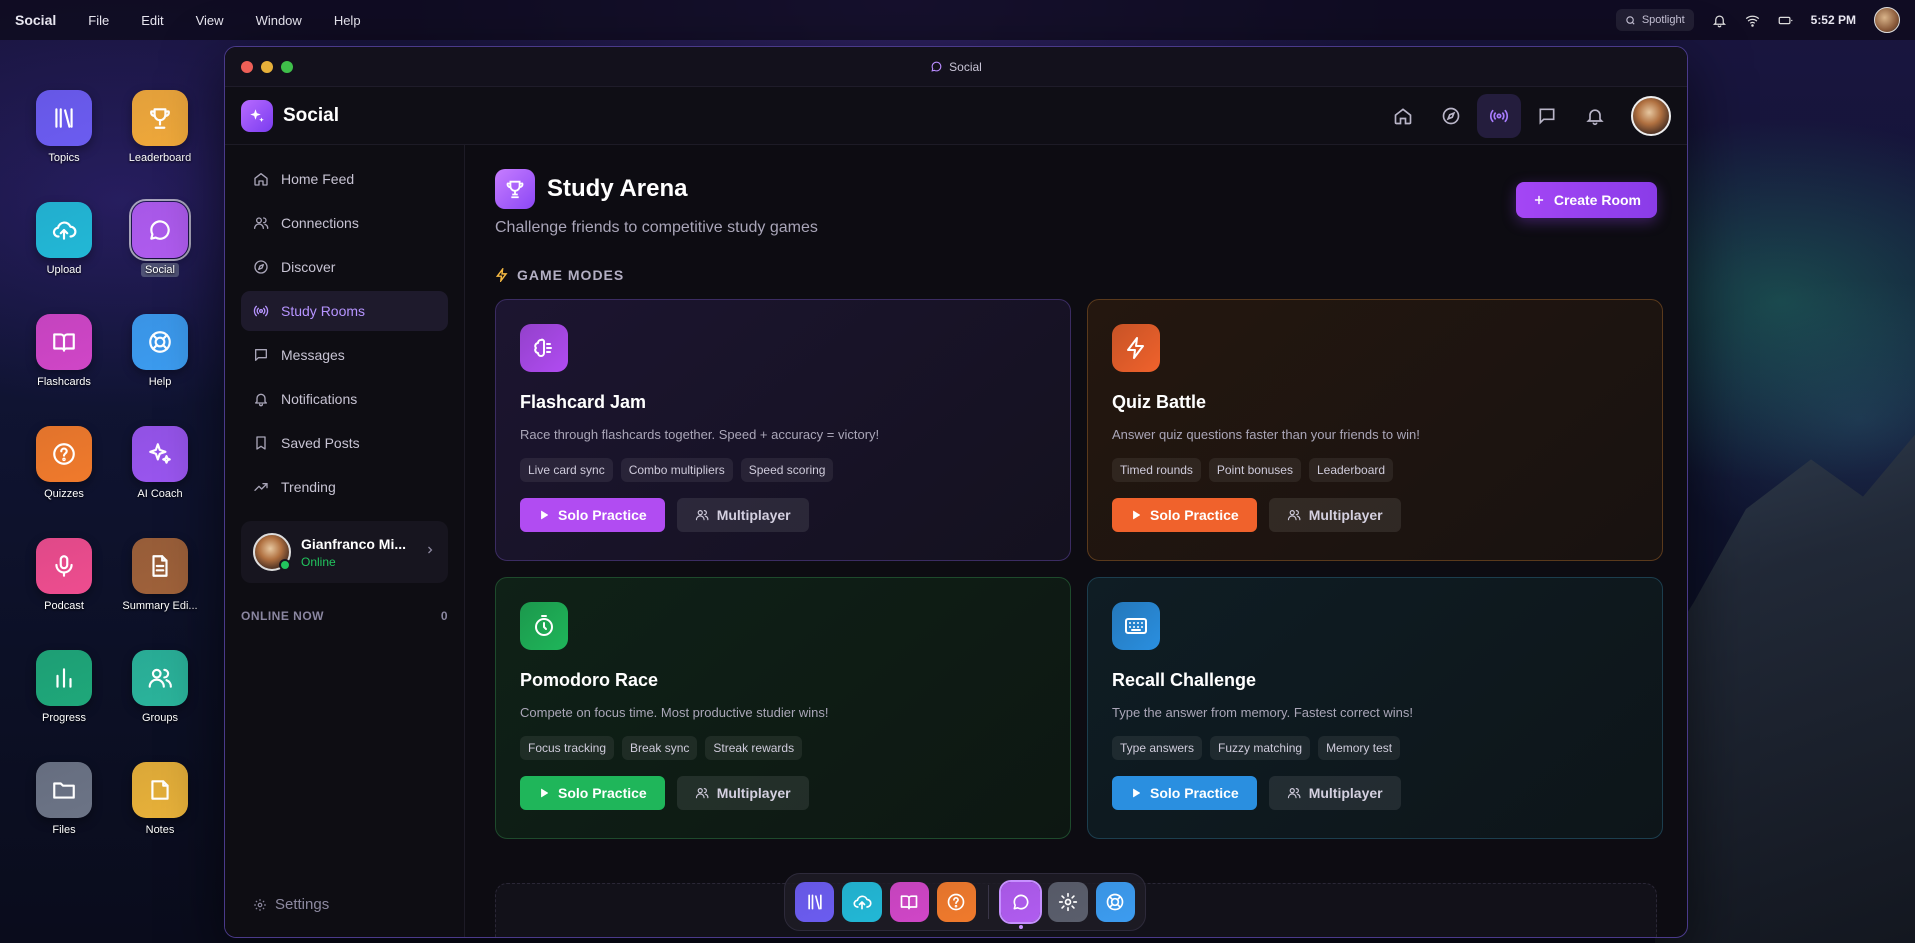 This screenshot has height=943, width=1915. Describe the element at coordinates (344, 311) in the screenshot. I see `sidebar-item-study-rooms: Study Rooms` at that location.